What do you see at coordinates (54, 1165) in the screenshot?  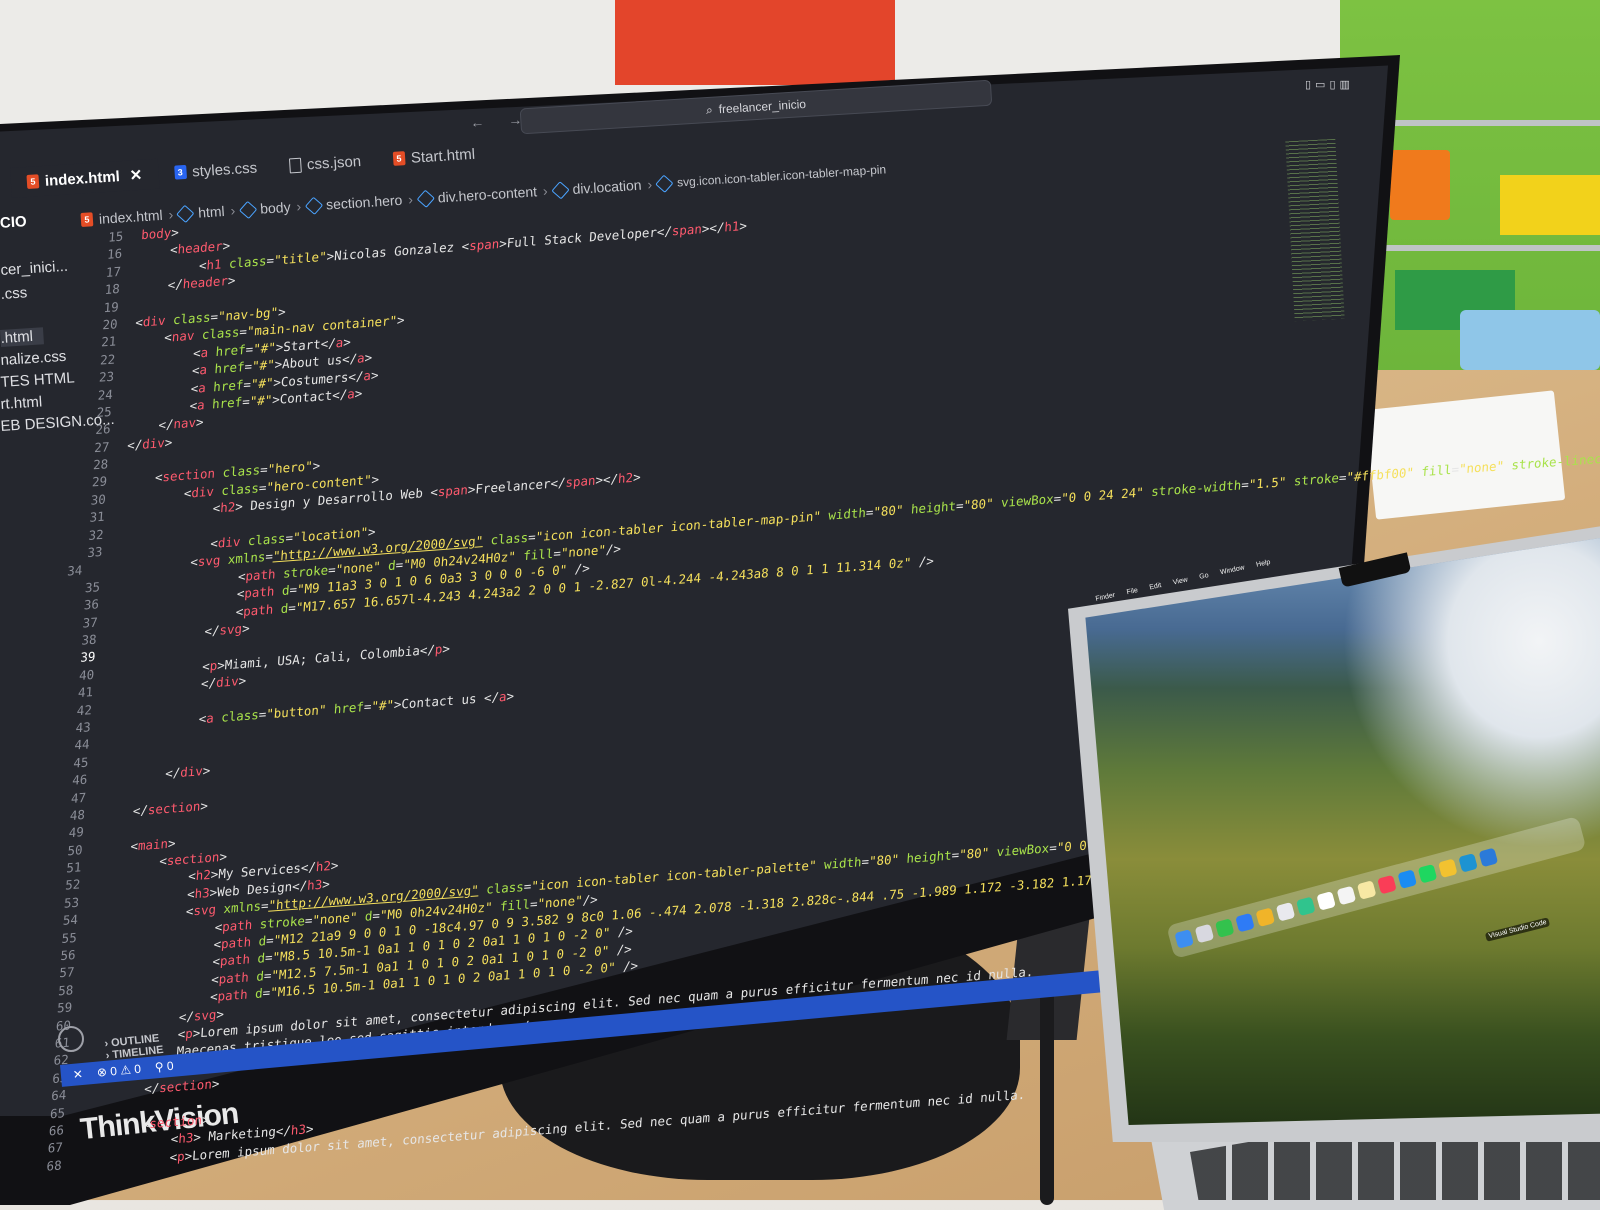 I see `line-number: 68` at bounding box center [54, 1165].